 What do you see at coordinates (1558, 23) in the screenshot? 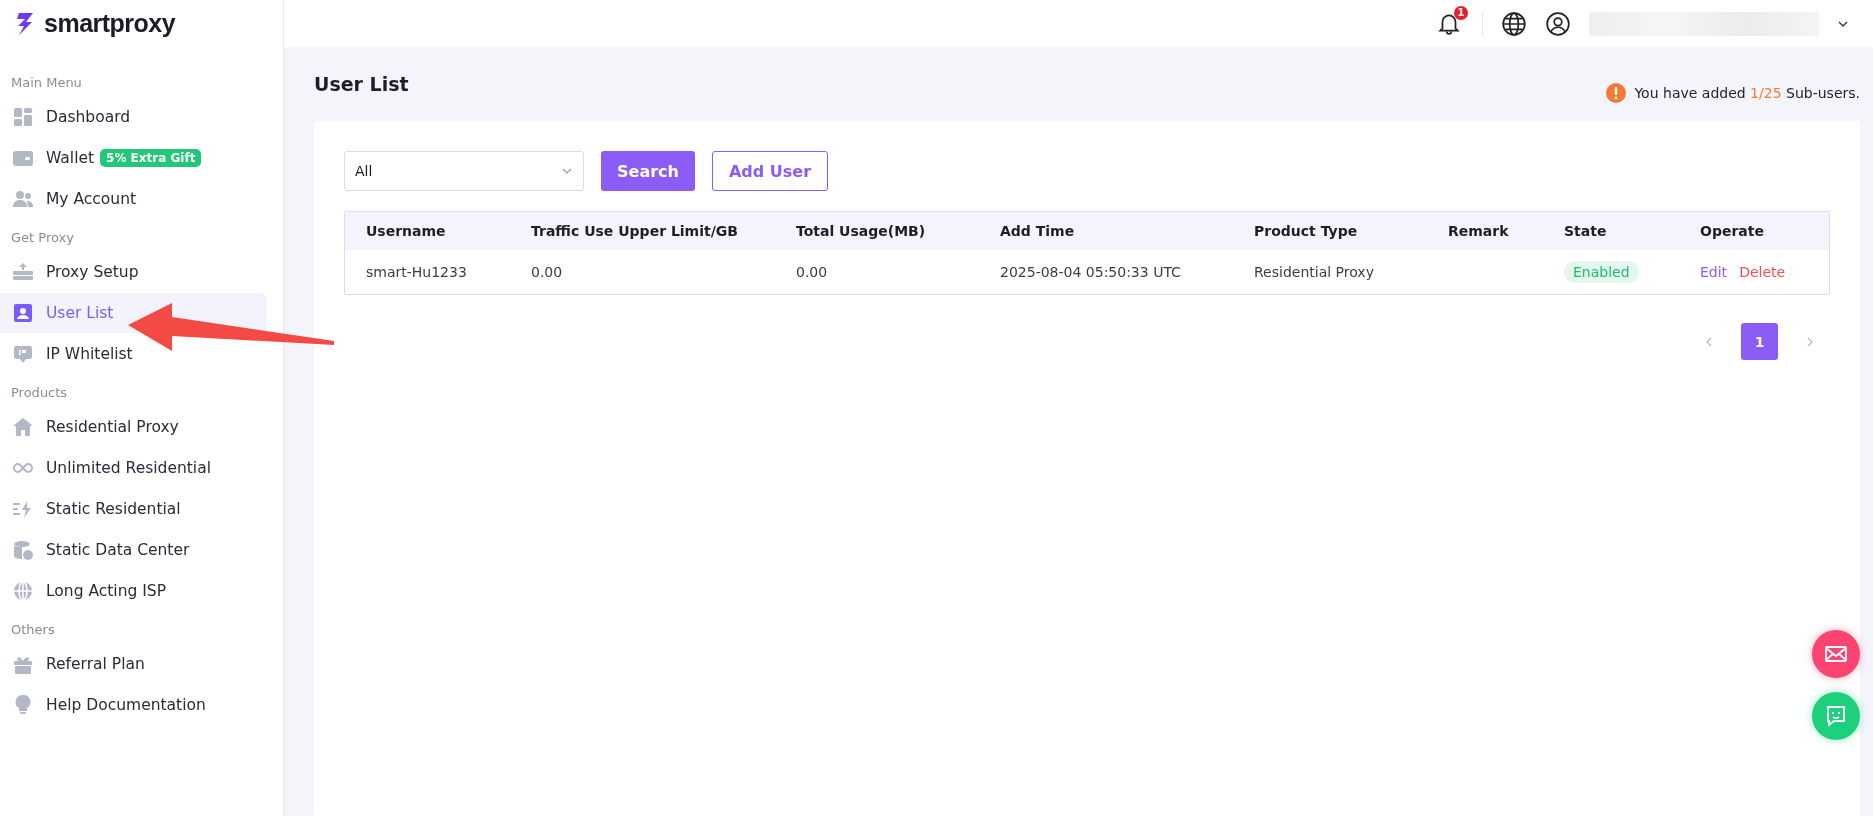
I see `user-icon` at bounding box center [1558, 23].